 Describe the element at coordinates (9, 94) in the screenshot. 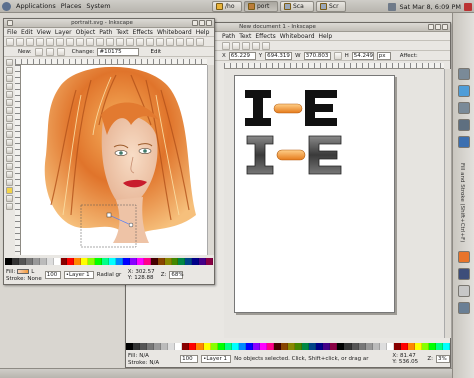

I see `rectangle-tool-icon` at that location.